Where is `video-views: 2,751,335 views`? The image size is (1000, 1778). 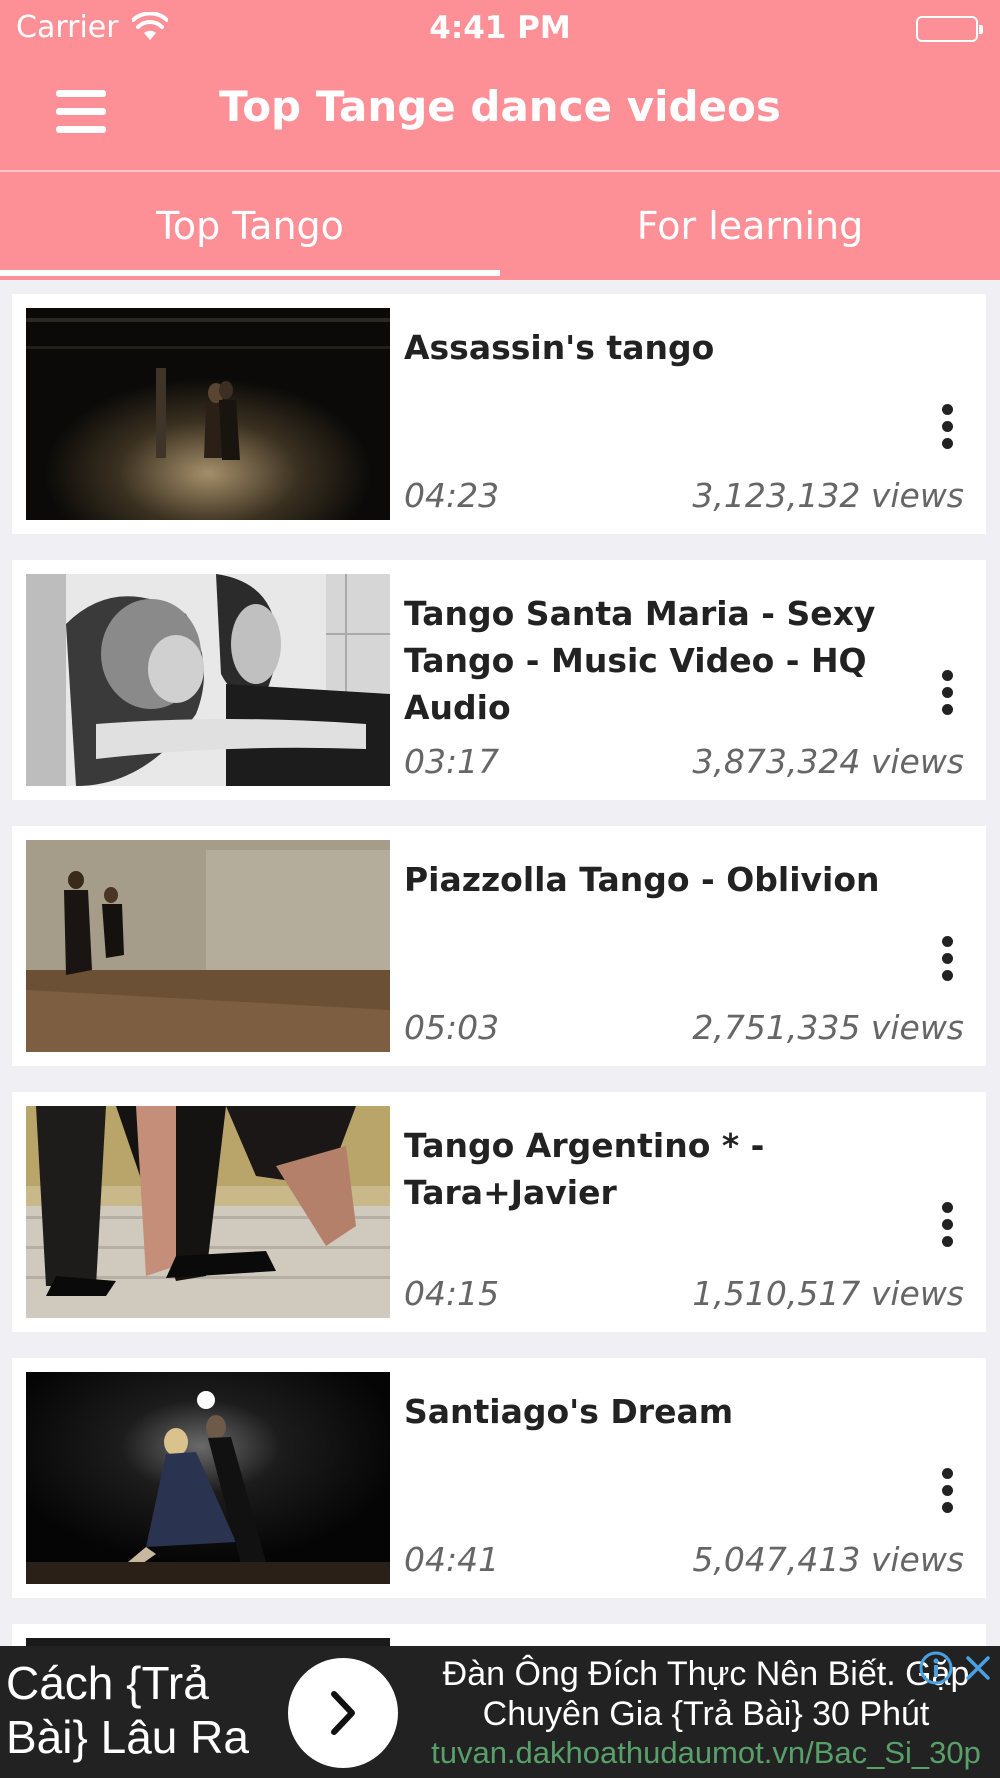 video-views: 2,751,335 views is located at coordinates (828, 1027).